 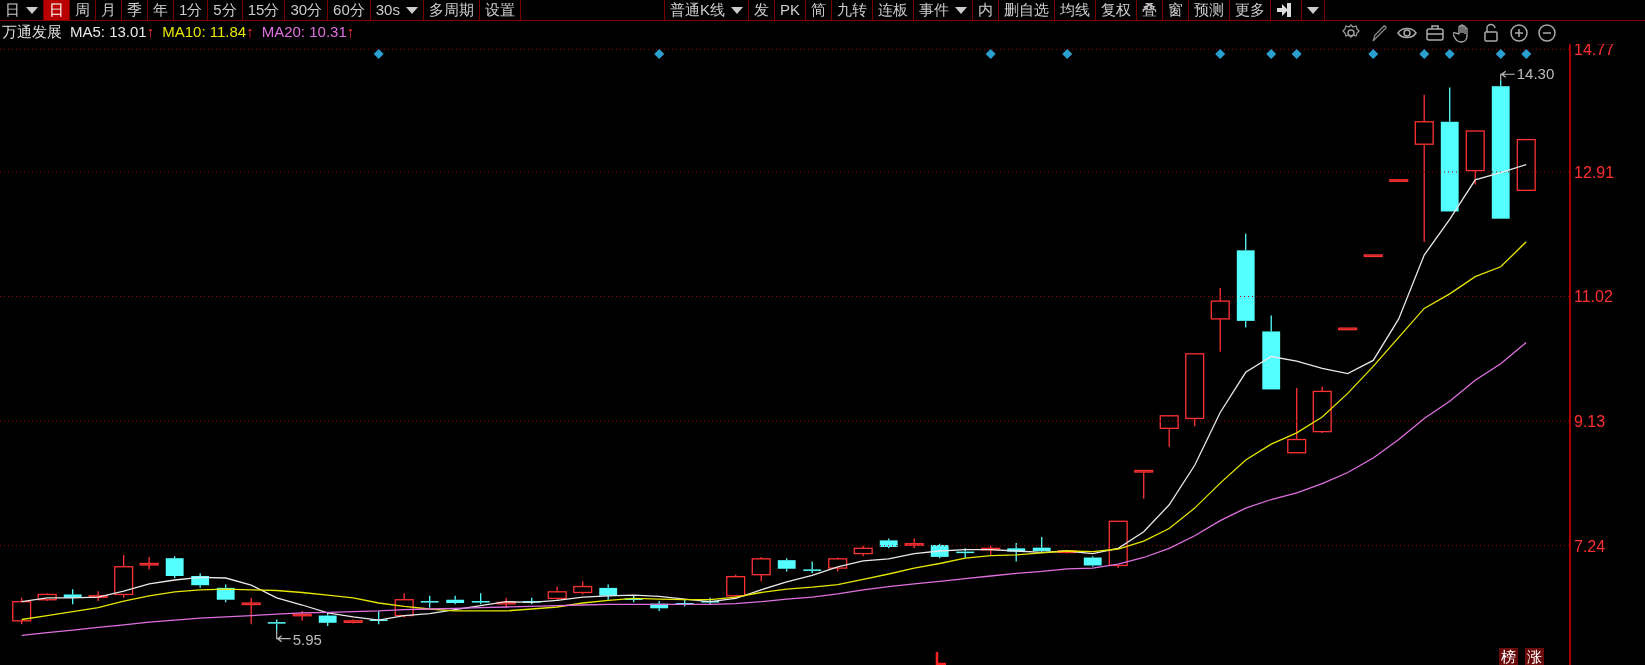 What do you see at coordinates (182, 32) in the screenshot?
I see `indicator-name: MA10` at bounding box center [182, 32].